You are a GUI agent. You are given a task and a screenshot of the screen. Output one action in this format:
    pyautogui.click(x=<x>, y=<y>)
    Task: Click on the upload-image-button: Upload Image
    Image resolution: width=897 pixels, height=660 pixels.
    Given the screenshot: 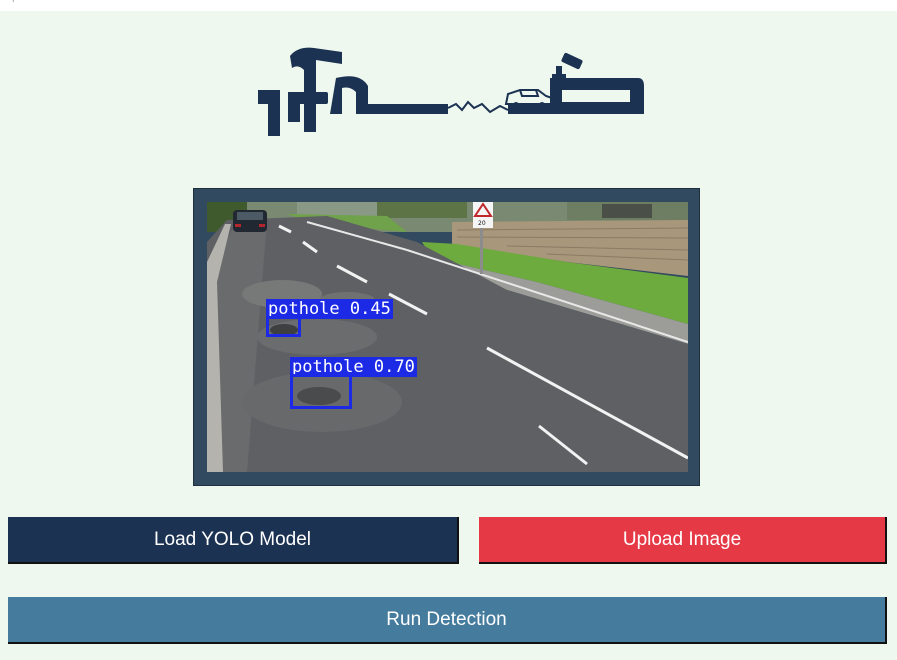 What is the action you would take?
    pyautogui.click(x=683, y=540)
    